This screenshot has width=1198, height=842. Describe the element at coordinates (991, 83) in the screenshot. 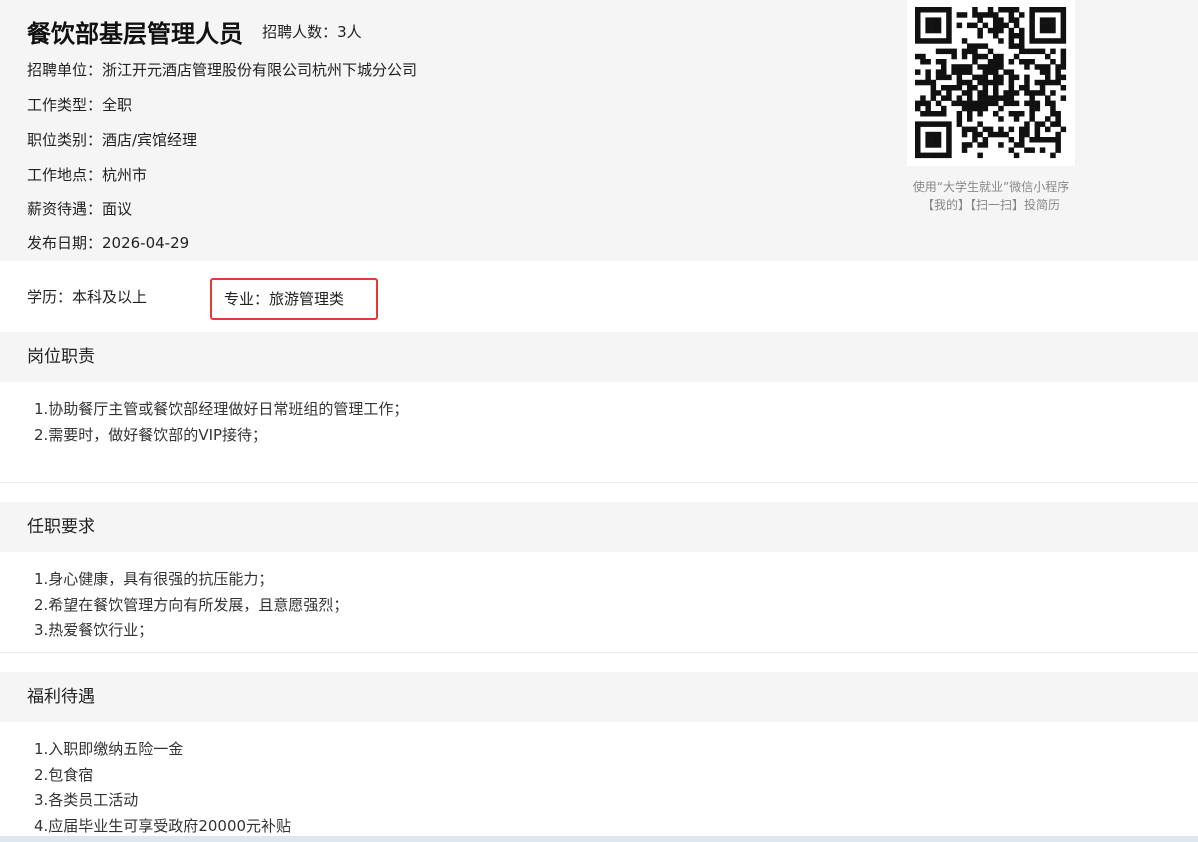

I see `qr-code` at that location.